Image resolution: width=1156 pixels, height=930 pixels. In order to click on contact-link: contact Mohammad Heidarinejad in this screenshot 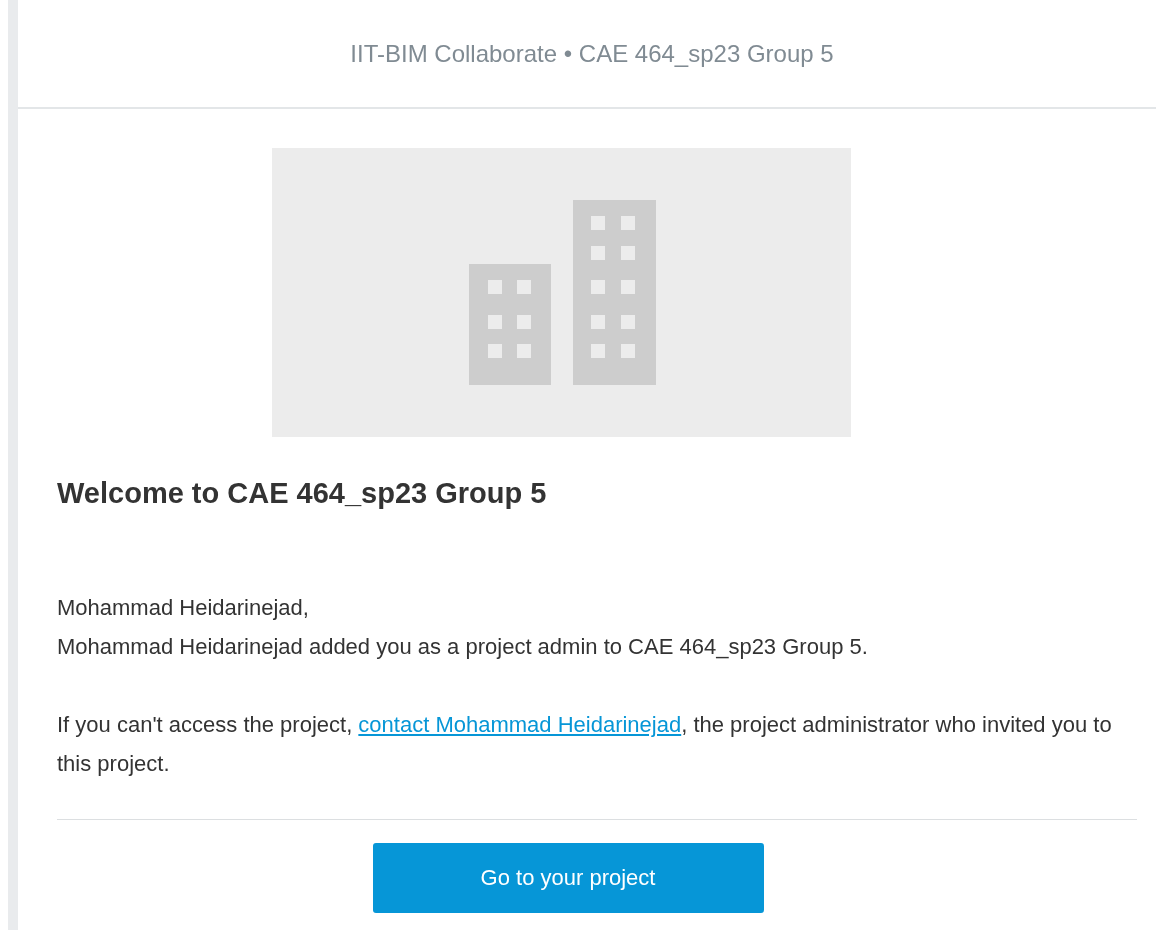, I will do `click(520, 724)`.